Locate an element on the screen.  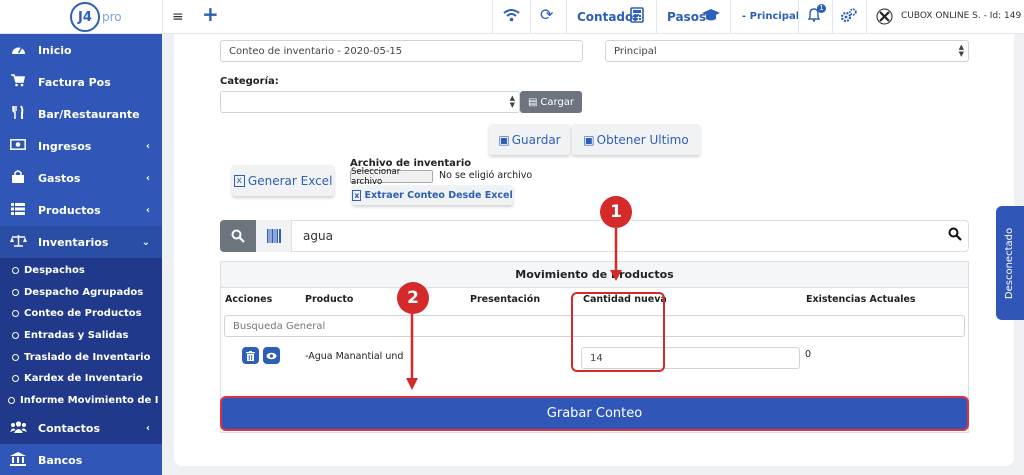
view-button is located at coordinates (271, 355).